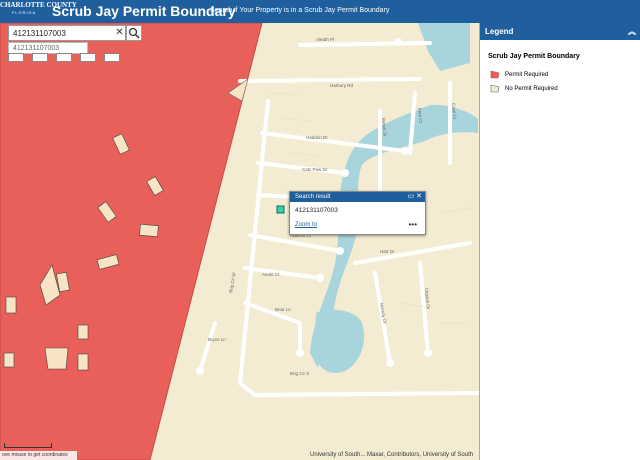 This screenshot has height=460, width=640. I want to click on scale-bar, so click(28, 445).